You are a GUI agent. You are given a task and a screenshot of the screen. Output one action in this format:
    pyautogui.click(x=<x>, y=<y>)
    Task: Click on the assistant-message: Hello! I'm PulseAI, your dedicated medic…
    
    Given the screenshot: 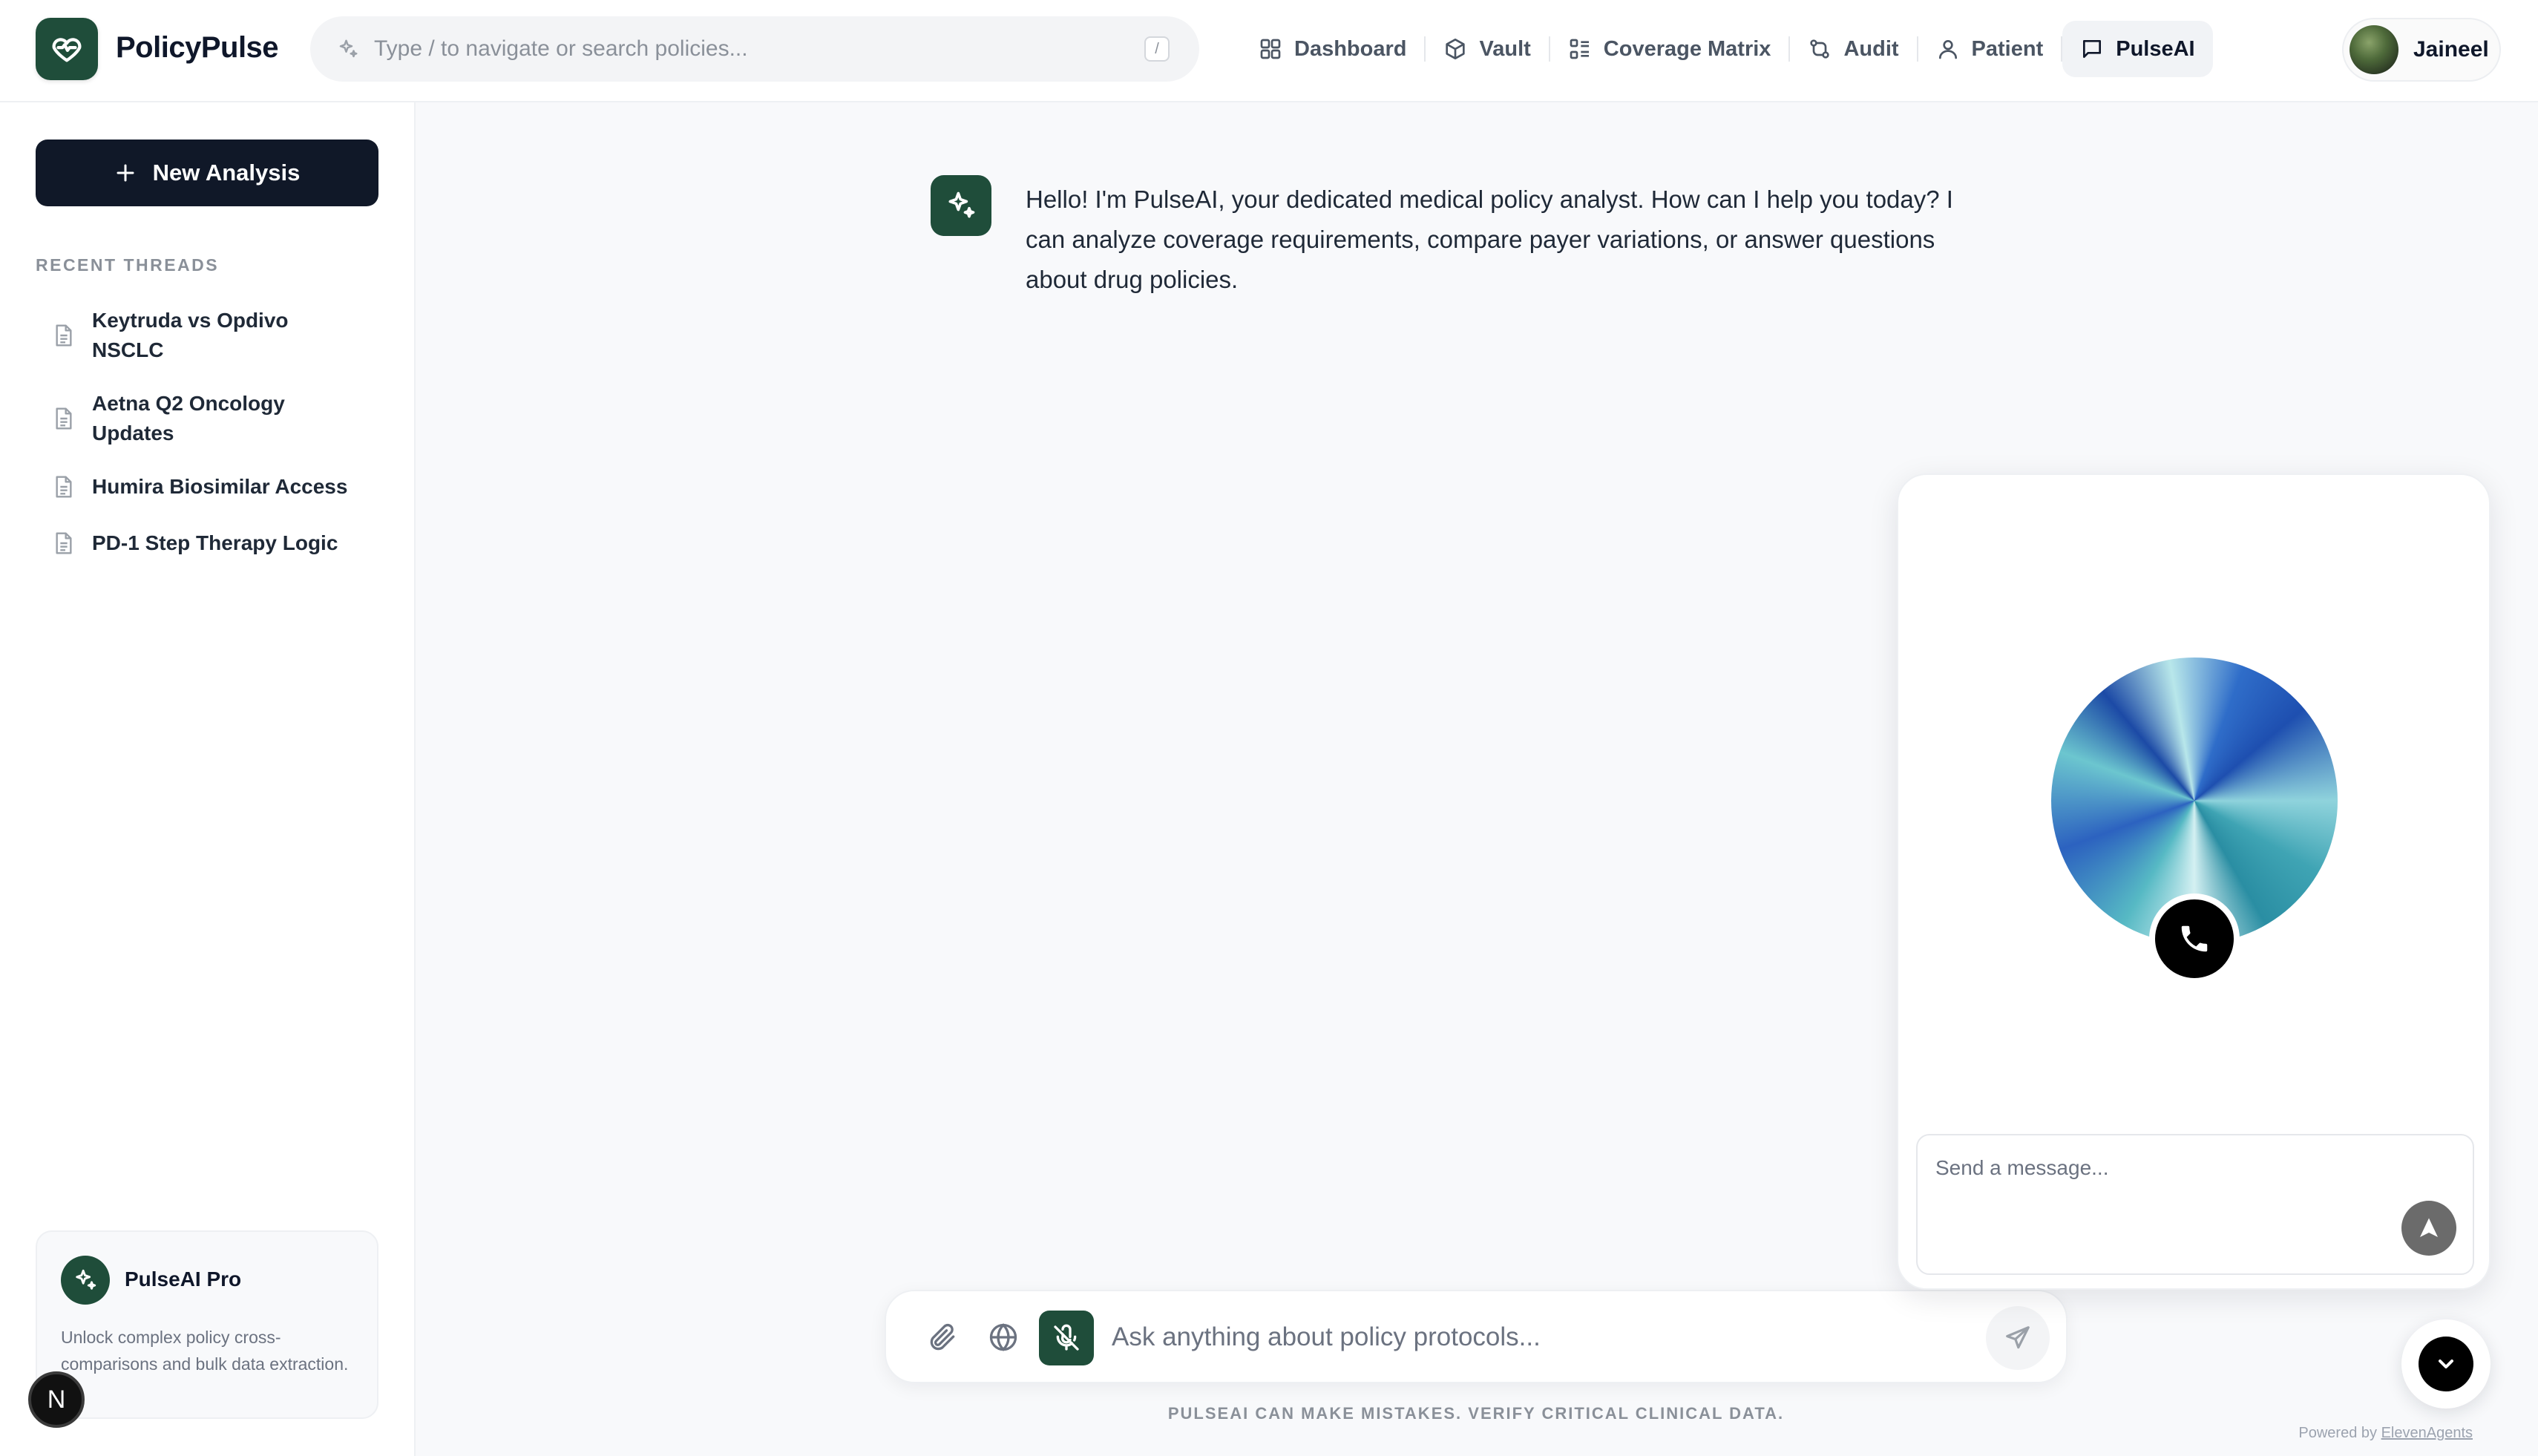 What is the action you would take?
    pyautogui.click(x=1489, y=240)
    